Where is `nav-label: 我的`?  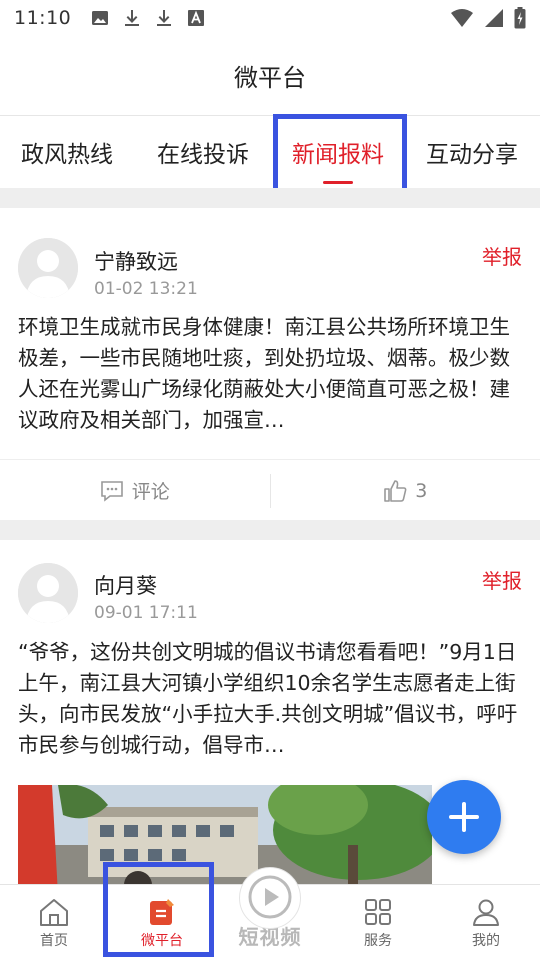
nav-label: 我的 is located at coordinates (486, 941).